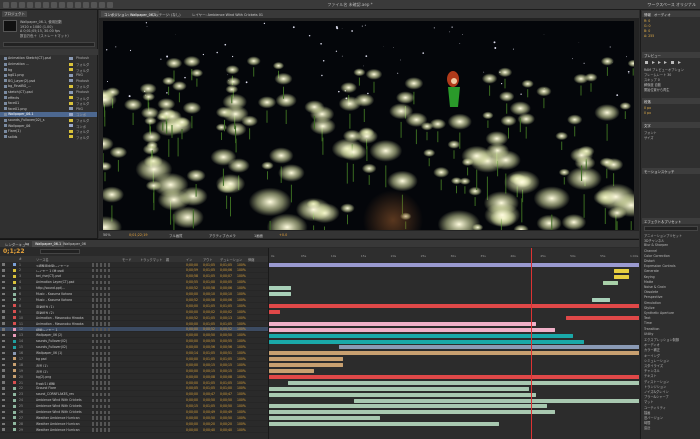 This screenshot has height=439, width=700. What do you see at coordinates (192, 270) in the screenshot?
I see `layer-in: 0;00;59` at bounding box center [192, 270].